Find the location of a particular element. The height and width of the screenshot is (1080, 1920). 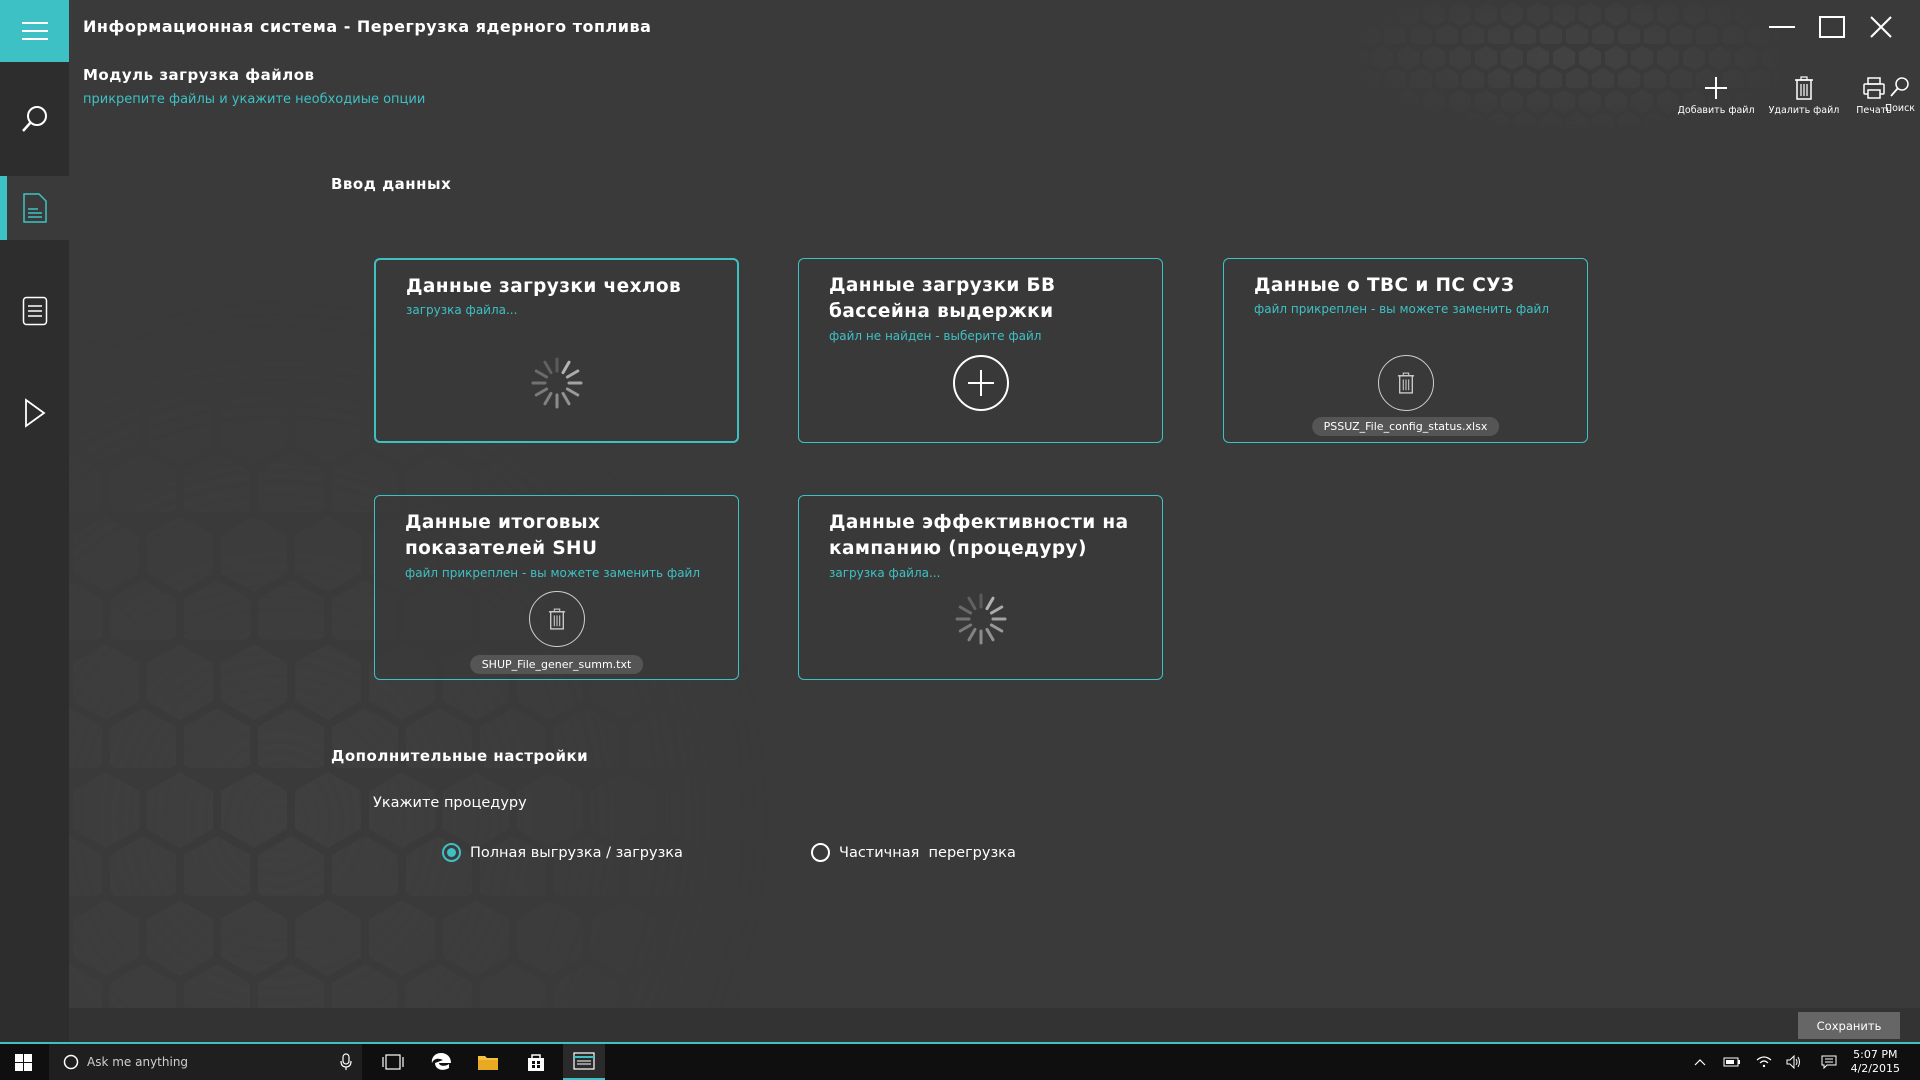

radio-unselected-icon is located at coordinates (820, 852).